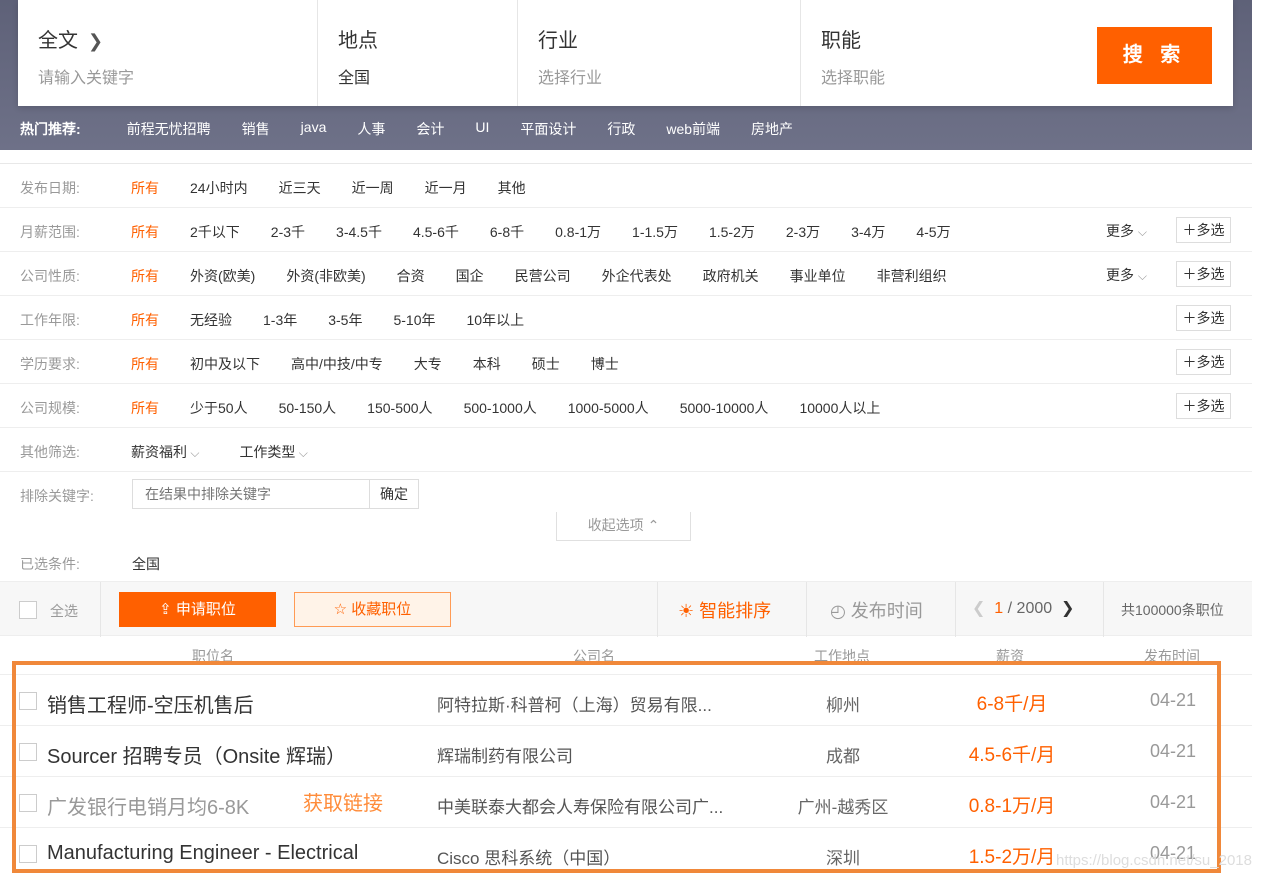  Describe the element at coordinates (280, 320) in the screenshot. I see `filter-option: 1-3年` at that location.